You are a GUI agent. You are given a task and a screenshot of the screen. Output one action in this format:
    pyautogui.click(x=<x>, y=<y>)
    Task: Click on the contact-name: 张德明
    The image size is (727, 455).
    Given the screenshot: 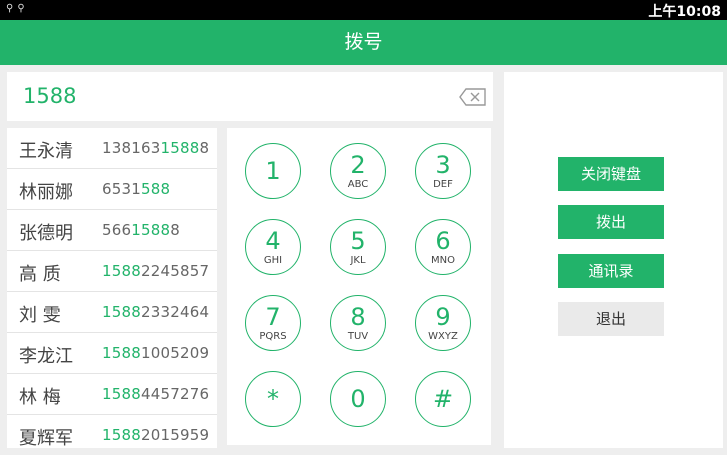 What is the action you would take?
    pyautogui.click(x=46, y=233)
    